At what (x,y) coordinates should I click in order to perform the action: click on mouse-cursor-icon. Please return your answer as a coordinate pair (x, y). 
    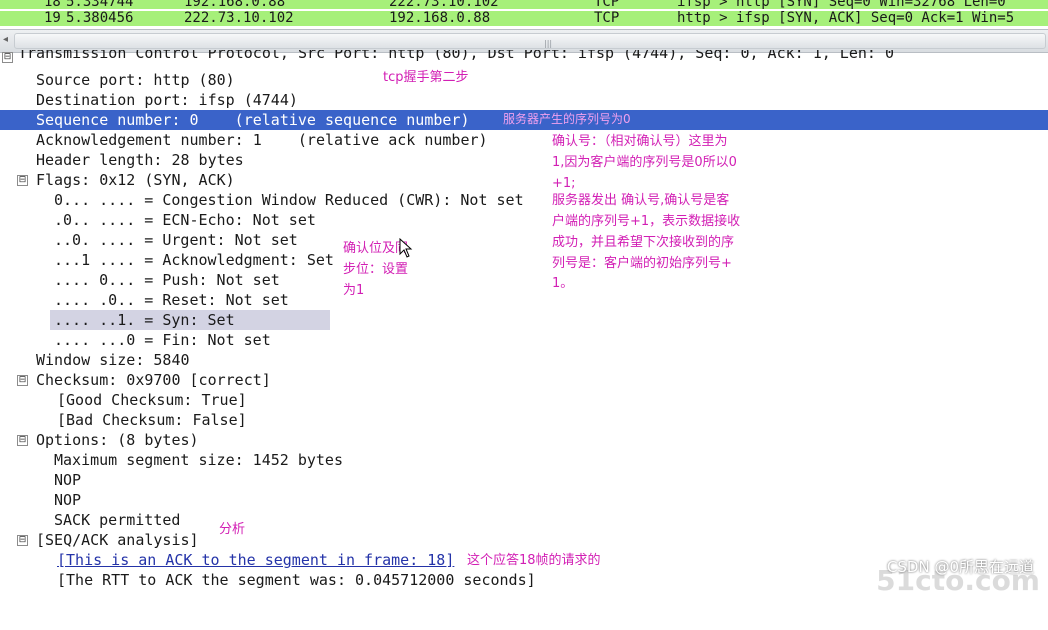
    Looking at the image, I should click on (406, 248).